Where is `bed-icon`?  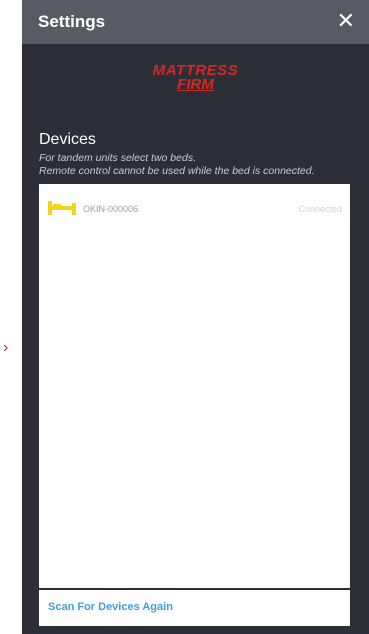 bed-icon is located at coordinates (62, 209).